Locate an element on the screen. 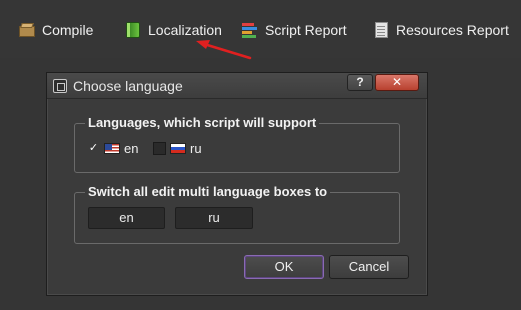  switch-en-button: en is located at coordinates (126, 218).